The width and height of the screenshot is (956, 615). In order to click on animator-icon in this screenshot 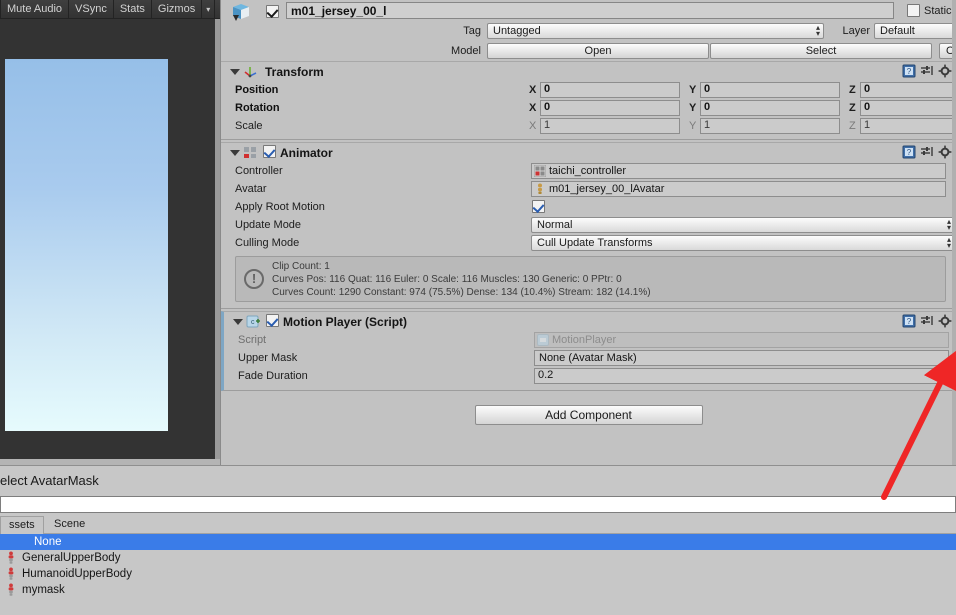, I will do `click(250, 152)`.